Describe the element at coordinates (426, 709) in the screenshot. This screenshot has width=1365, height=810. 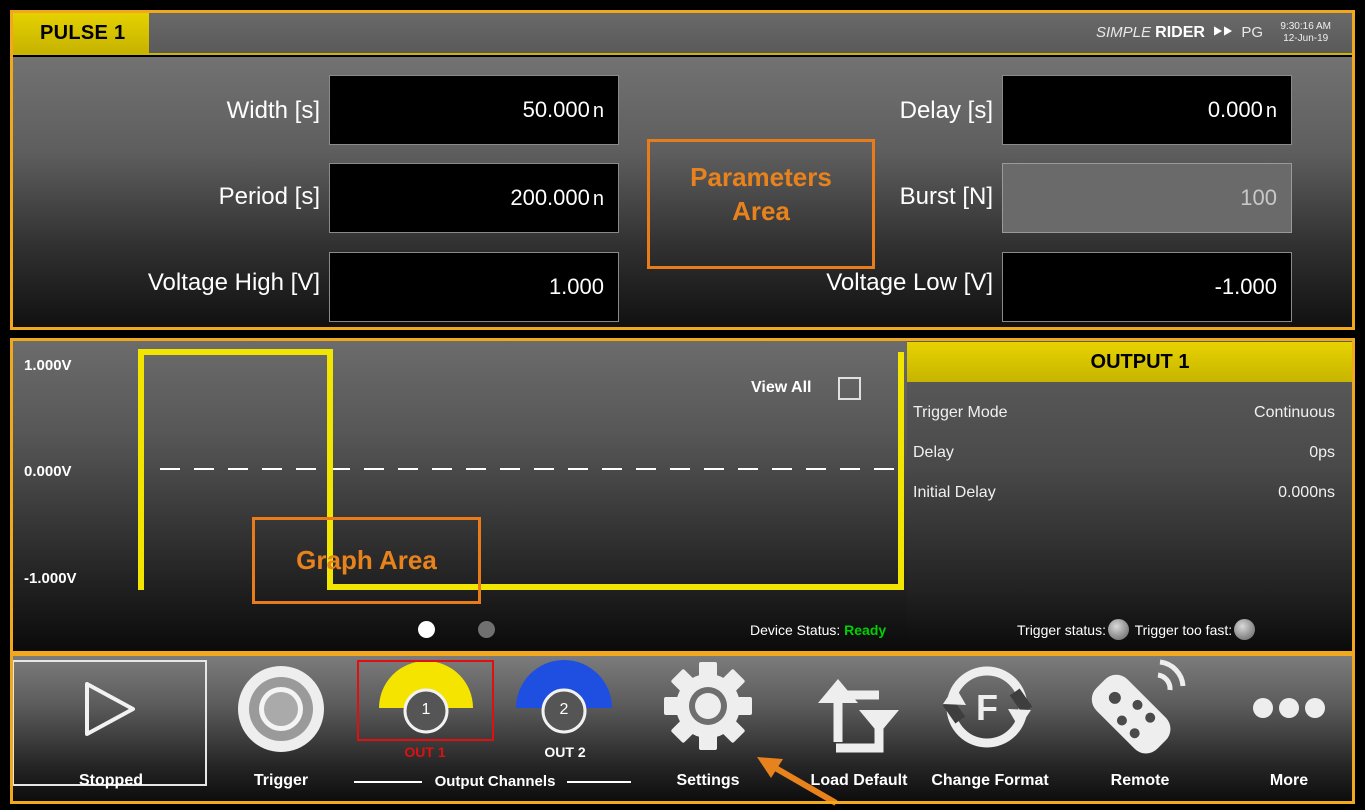
I see `out1-number: 1` at that location.